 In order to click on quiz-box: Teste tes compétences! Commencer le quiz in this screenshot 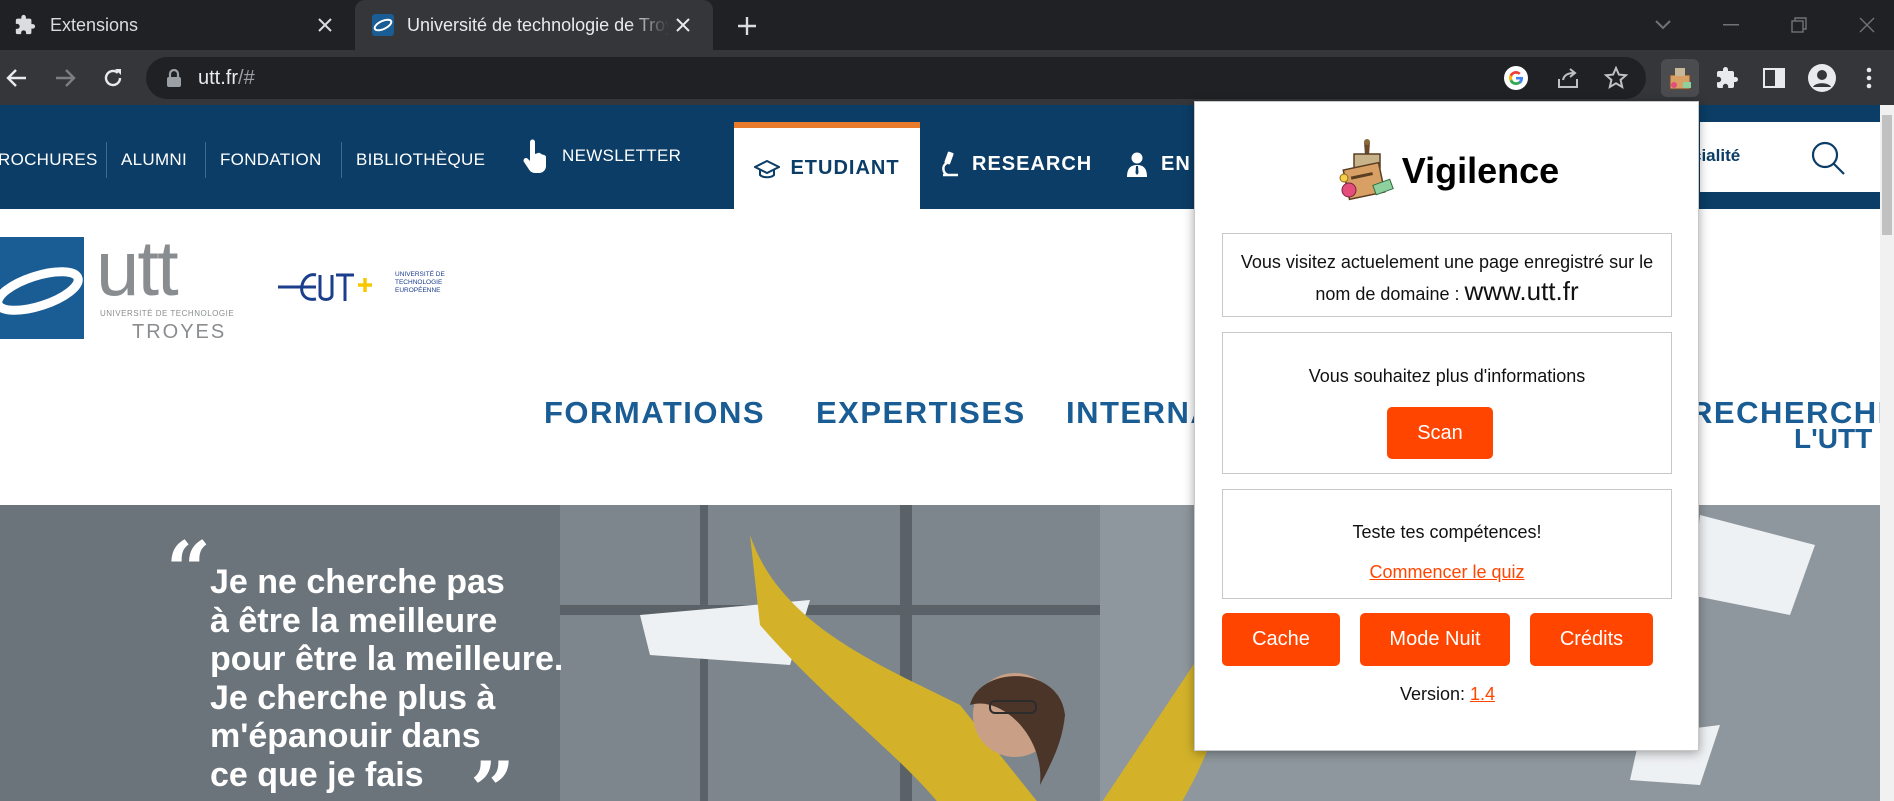, I will do `click(1447, 544)`.